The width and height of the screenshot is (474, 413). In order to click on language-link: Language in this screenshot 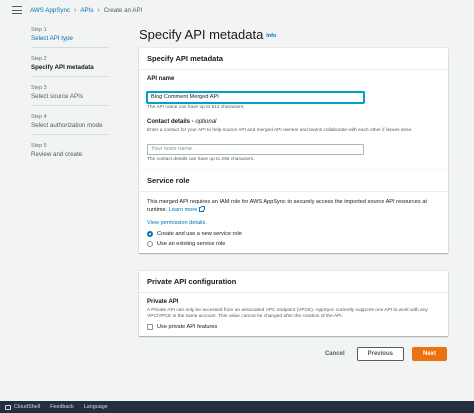, I will do `click(96, 407)`.